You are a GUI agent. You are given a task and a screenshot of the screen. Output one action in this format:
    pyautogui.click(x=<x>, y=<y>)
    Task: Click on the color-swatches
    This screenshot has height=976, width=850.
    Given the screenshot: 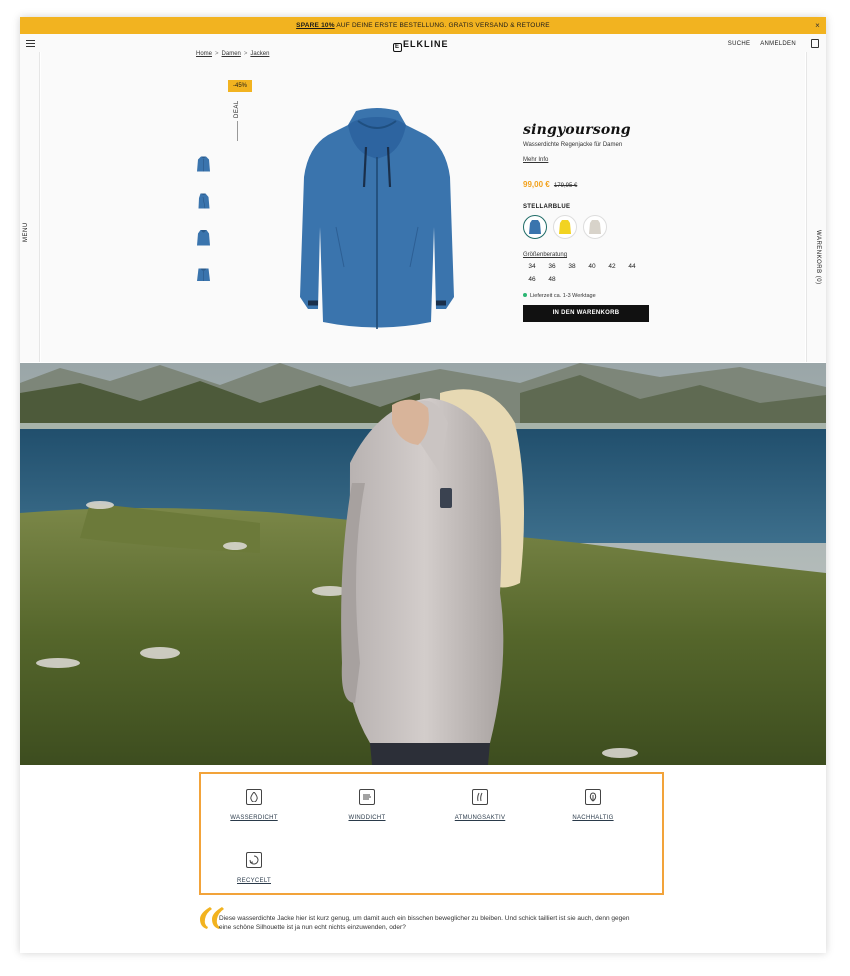 What is the action you would take?
    pyautogui.click(x=593, y=227)
    